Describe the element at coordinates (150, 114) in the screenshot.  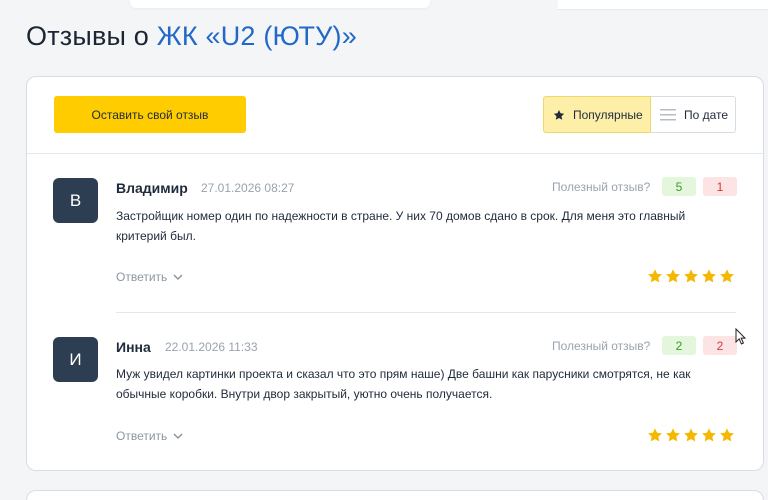
I see `leave-review-button: Оставить свой отзыв` at that location.